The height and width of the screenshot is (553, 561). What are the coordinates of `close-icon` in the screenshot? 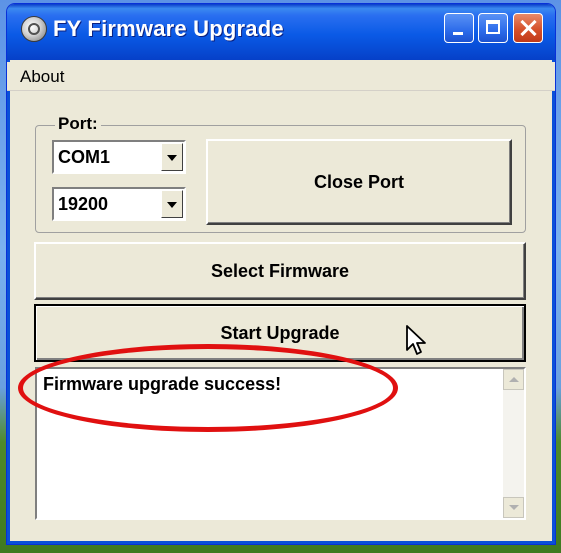 It's located at (528, 28).